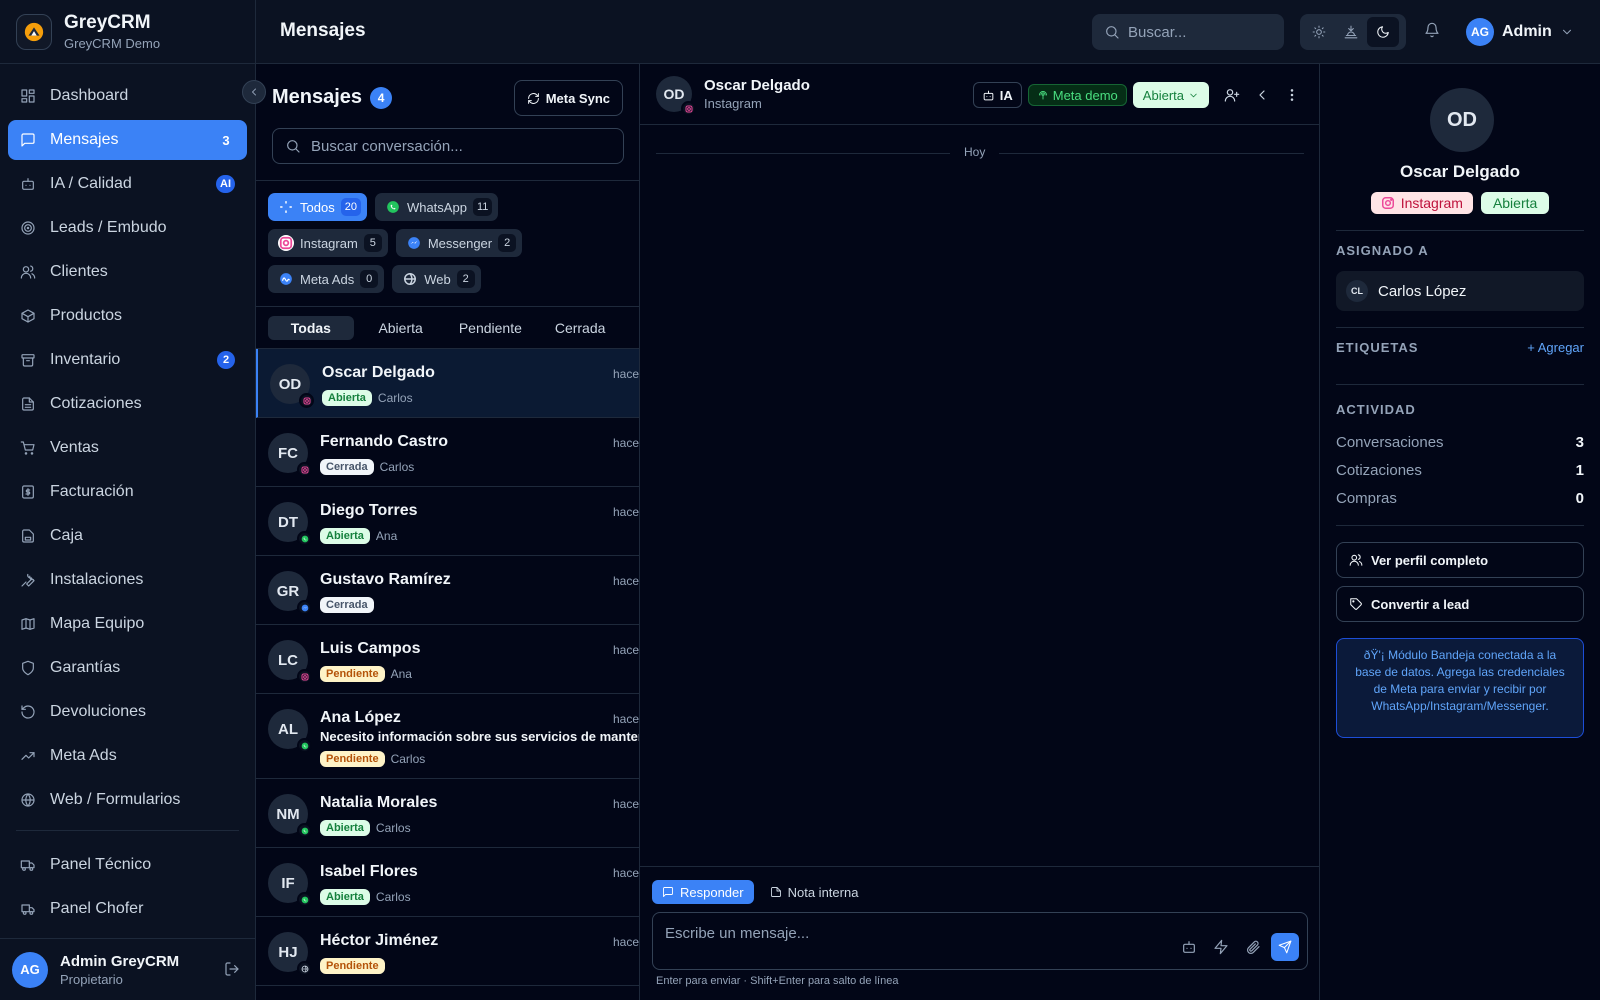 This screenshot has height=1000, width=1600. What do you see at coordinates (1292, 95) in the screenshot?
I see `more-options-button` at bounding box center [1292, 95].